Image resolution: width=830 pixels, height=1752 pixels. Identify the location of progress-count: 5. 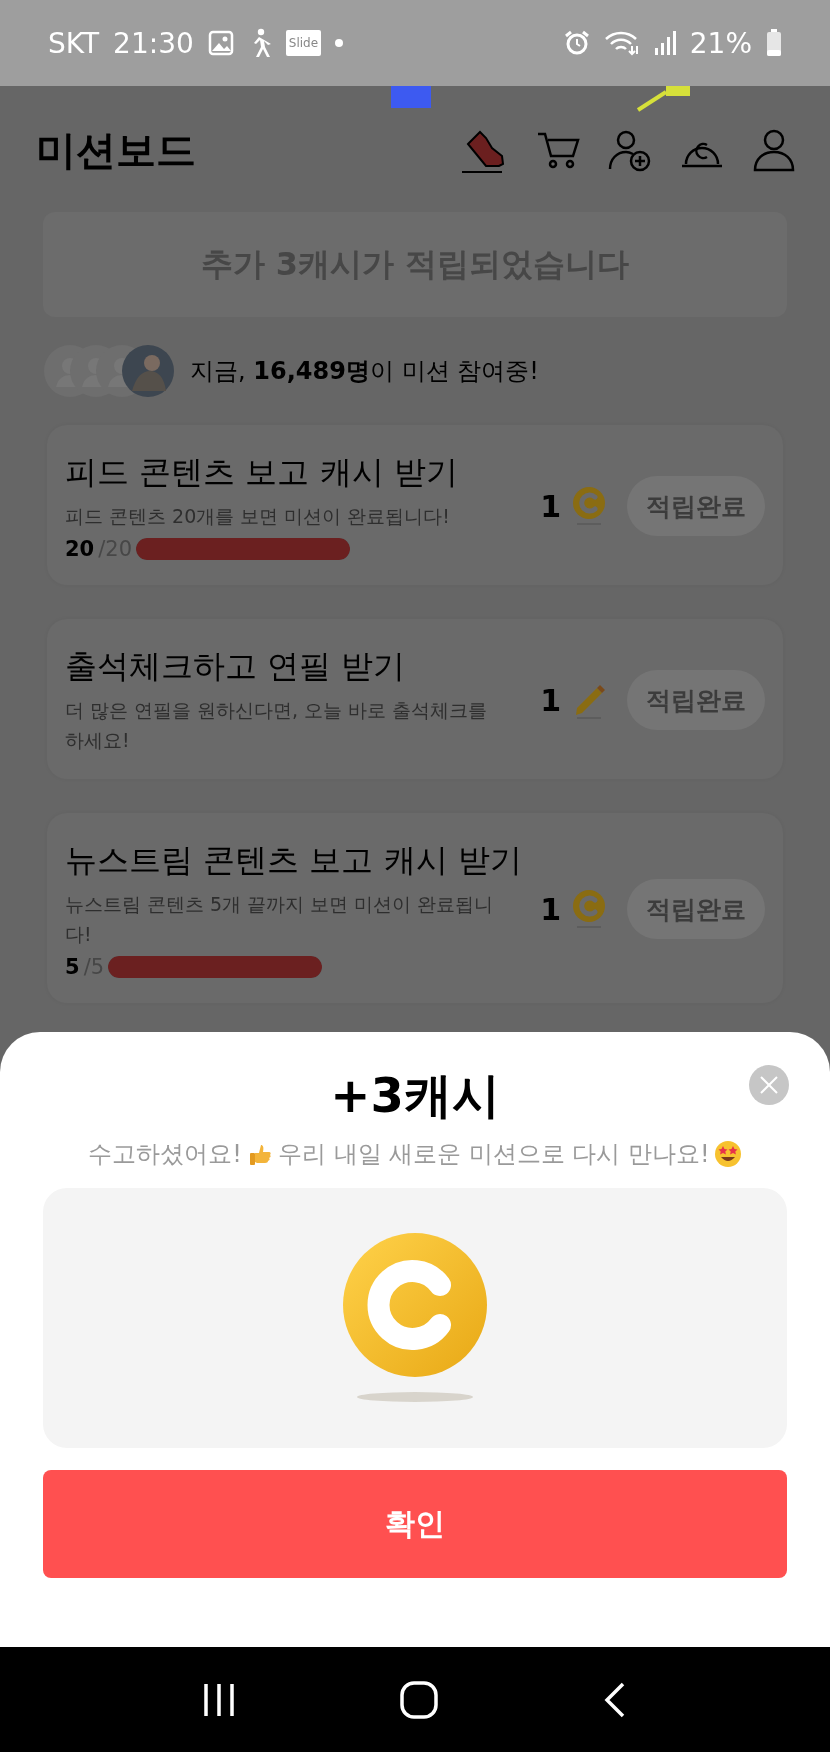
(72, 967).